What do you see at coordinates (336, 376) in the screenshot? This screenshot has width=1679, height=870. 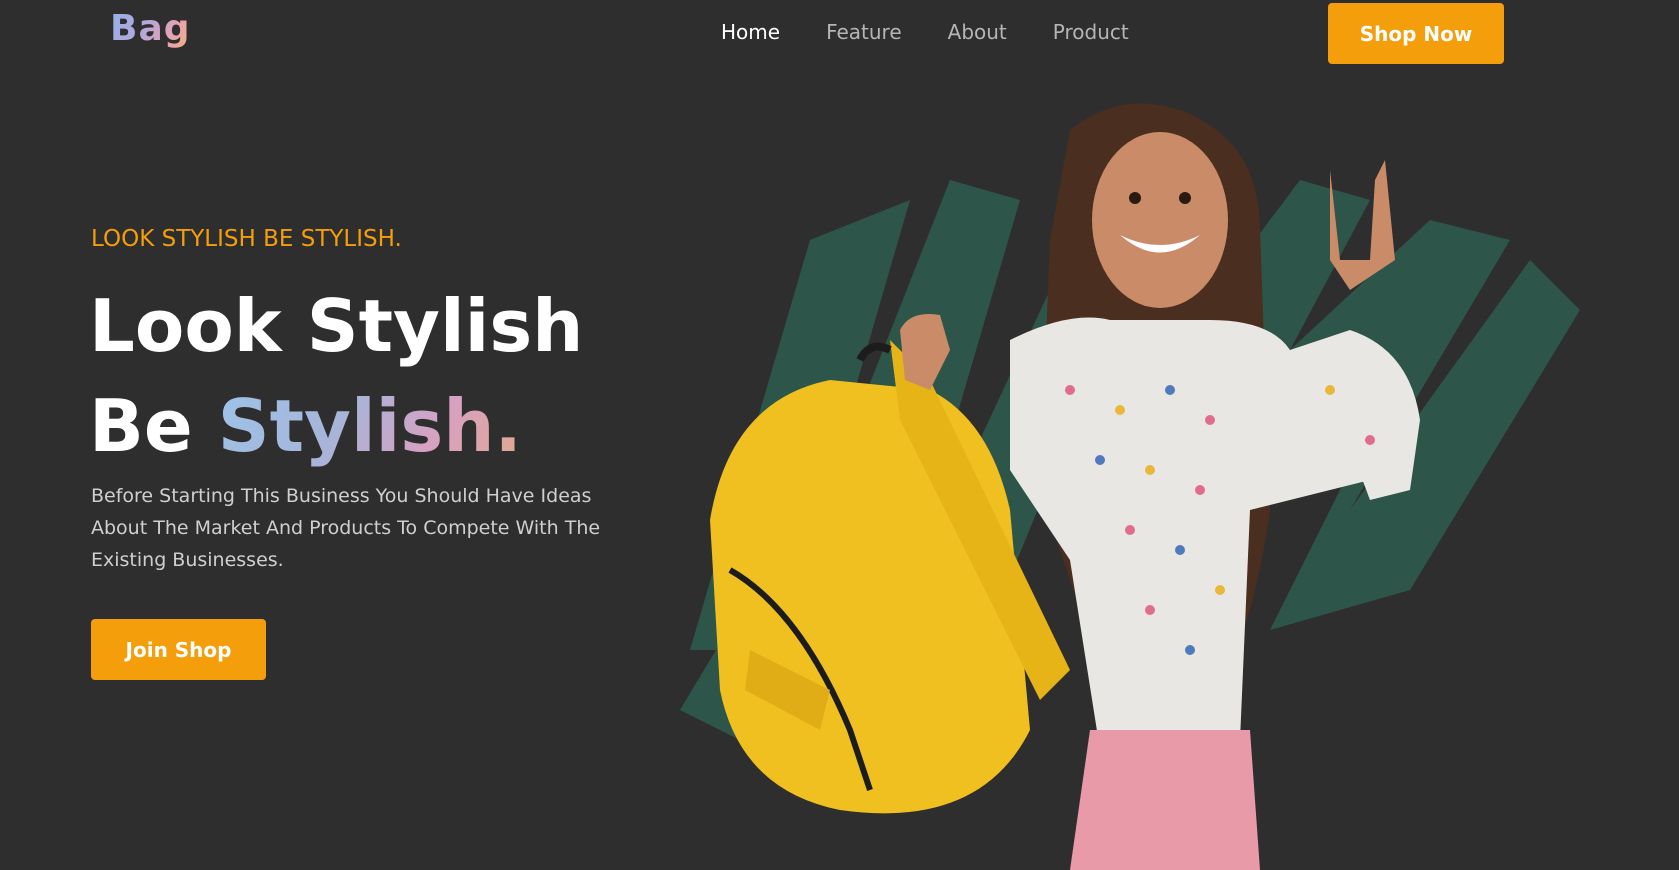 I see `hero-headline: Look Stylish Be Stylish.` at bounding box center [336, 376].